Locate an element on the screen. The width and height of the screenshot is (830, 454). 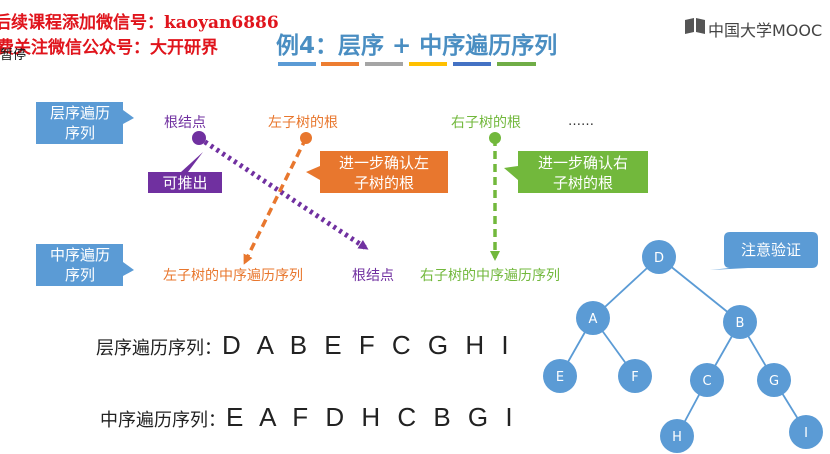
tree-node-E: E is located at coordinates (560, 376).